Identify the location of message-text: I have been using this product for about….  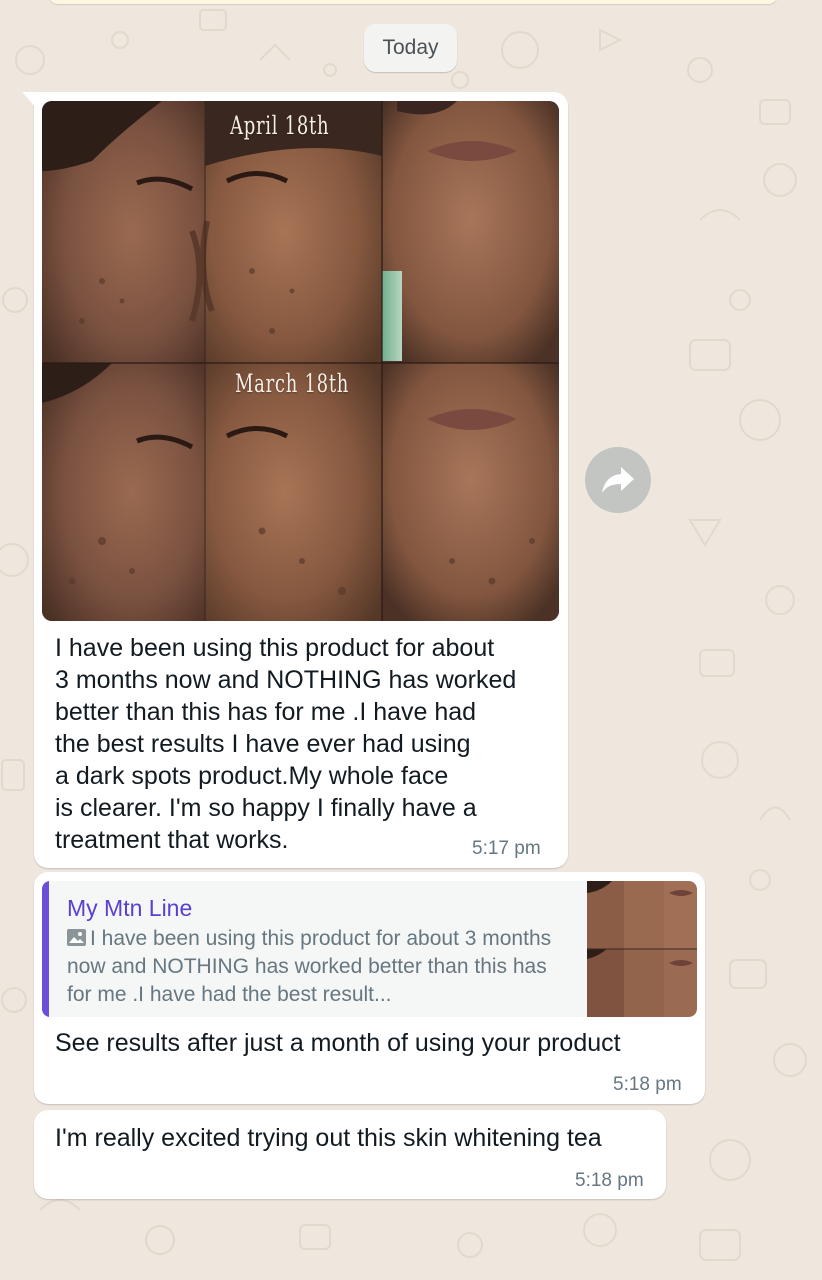
(286, 744).